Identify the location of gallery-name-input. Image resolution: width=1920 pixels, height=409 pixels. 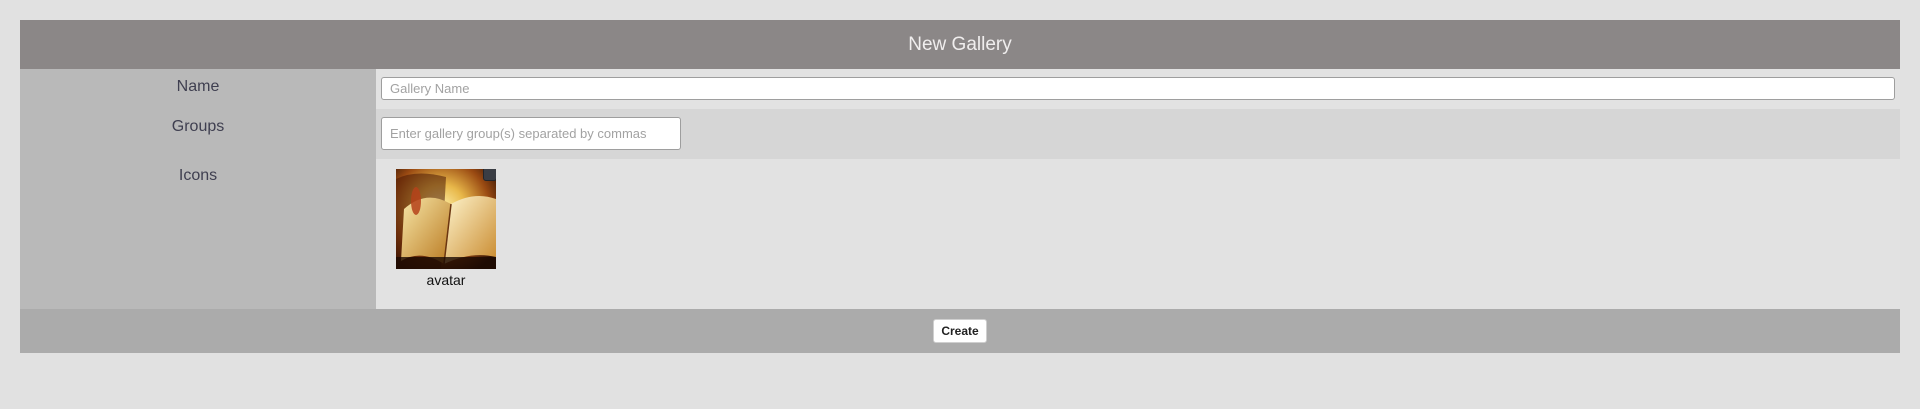
(1138, 88).